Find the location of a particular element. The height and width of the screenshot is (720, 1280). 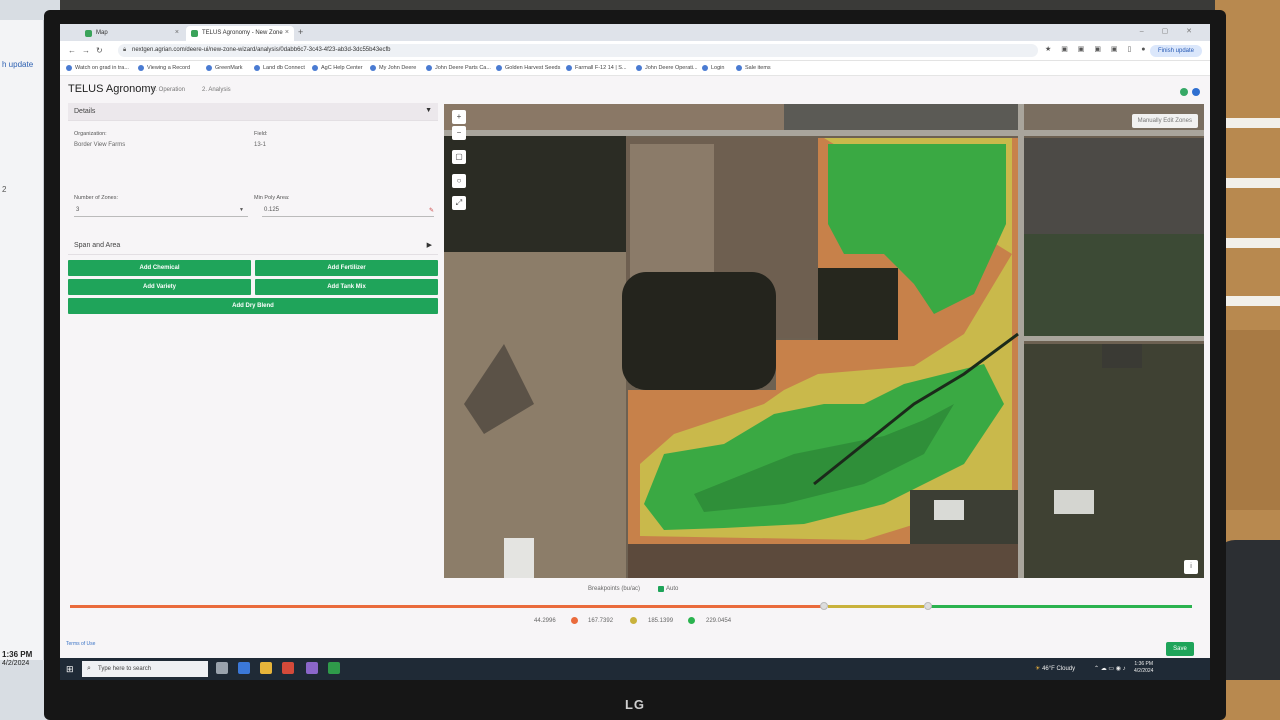

step-analysis: 2. Analysis is located at coordinates (216, 90).